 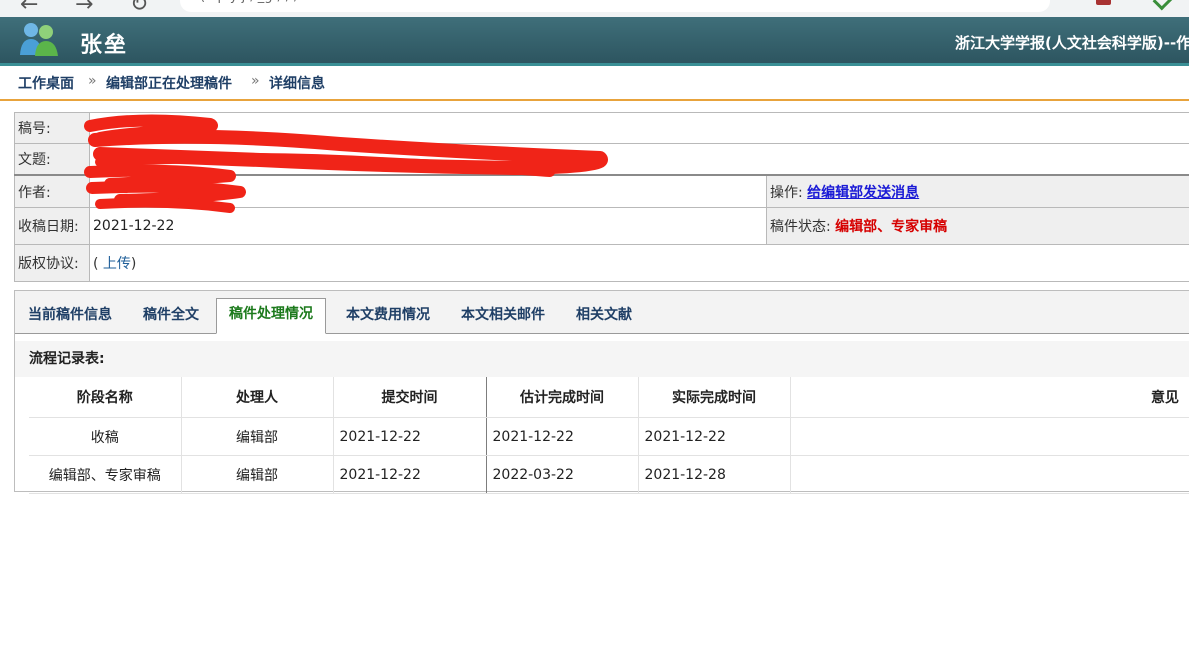 I want to click on back-arrow-icon: ←, so click(x=29, y=8).